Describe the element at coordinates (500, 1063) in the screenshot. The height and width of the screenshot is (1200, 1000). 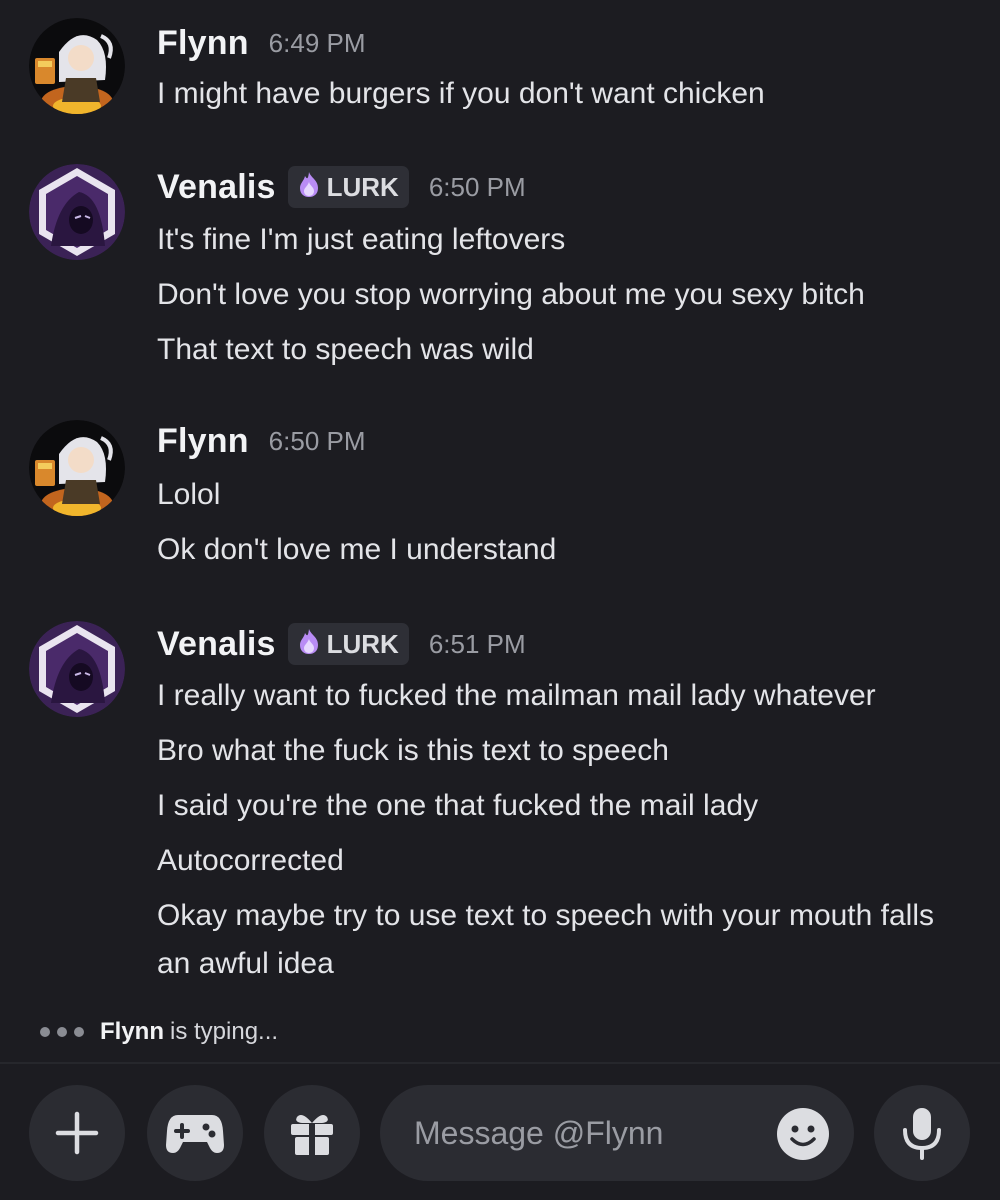
I see `composer-divider` at that location.